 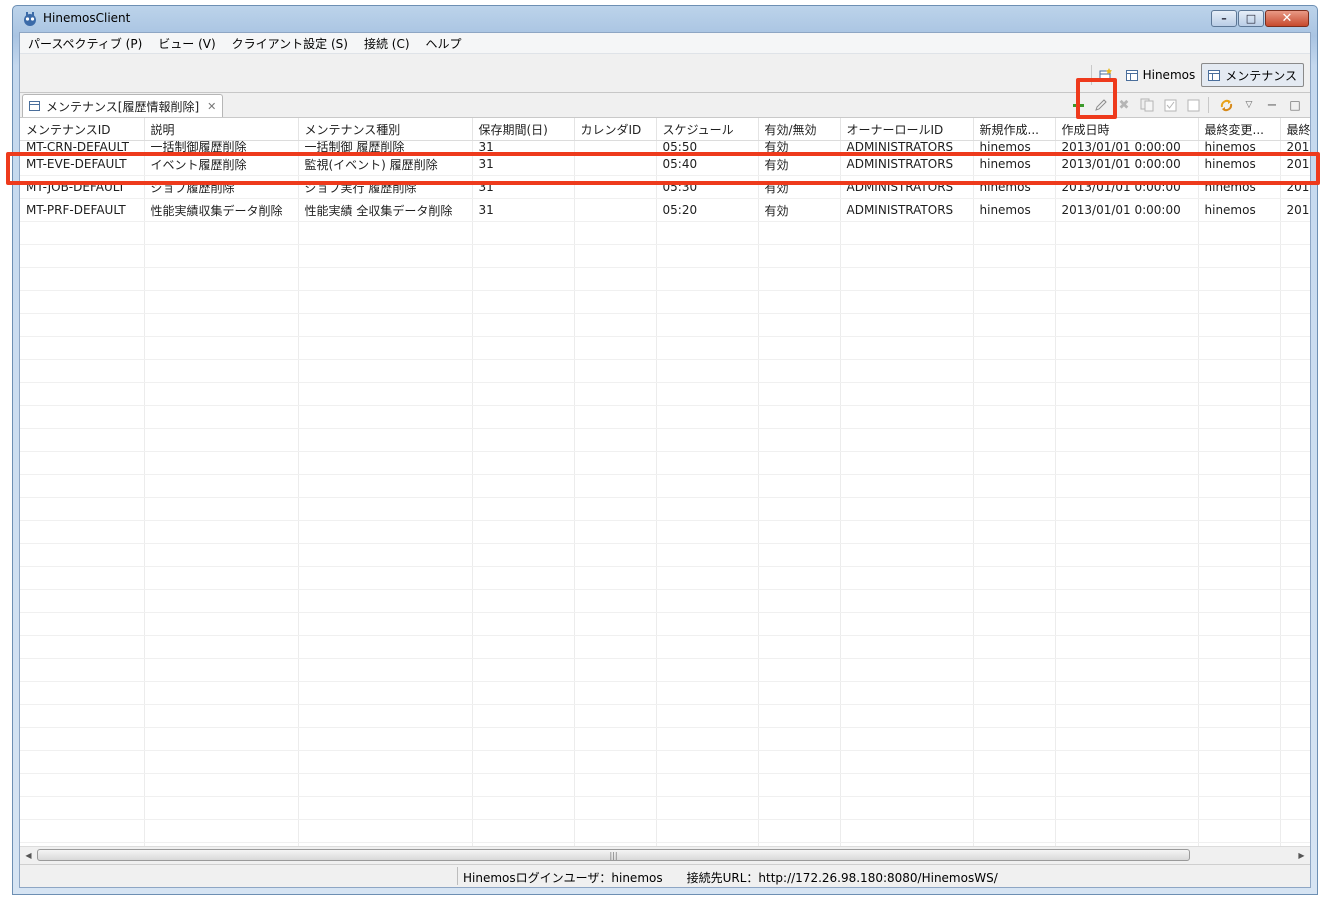 What do you see at coordinates (82, 146) in the screenshot?
I see `cell-maintenance-id: MT-CRN-DEFAULT` at bounding box center [82, 146].